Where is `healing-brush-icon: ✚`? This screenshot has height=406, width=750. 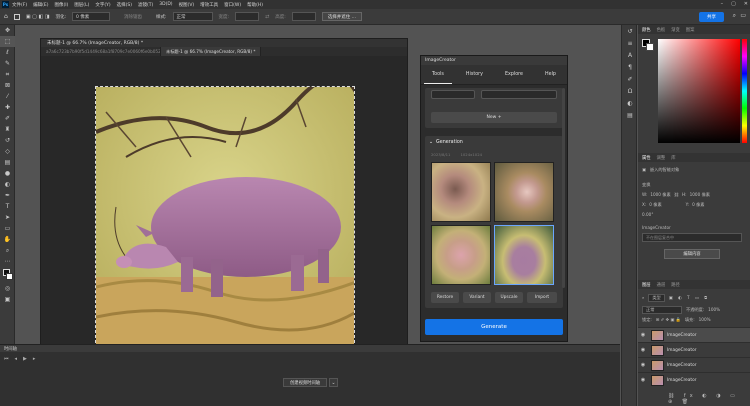
healing-brush-icon: ✚ is located at coordinates (7, 107).